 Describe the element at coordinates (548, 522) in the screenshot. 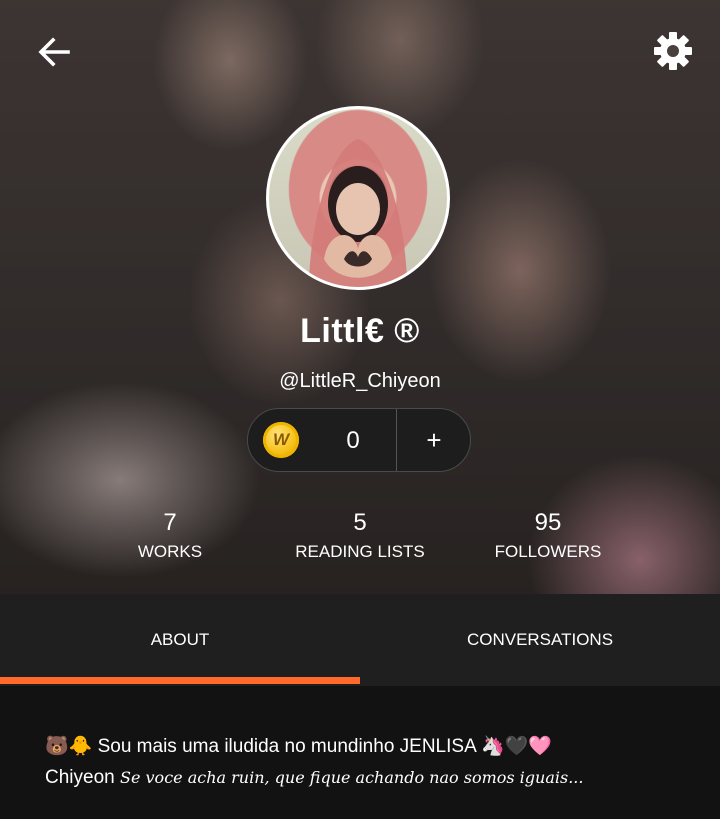

I see `stat-followers-value: 95` at that location.